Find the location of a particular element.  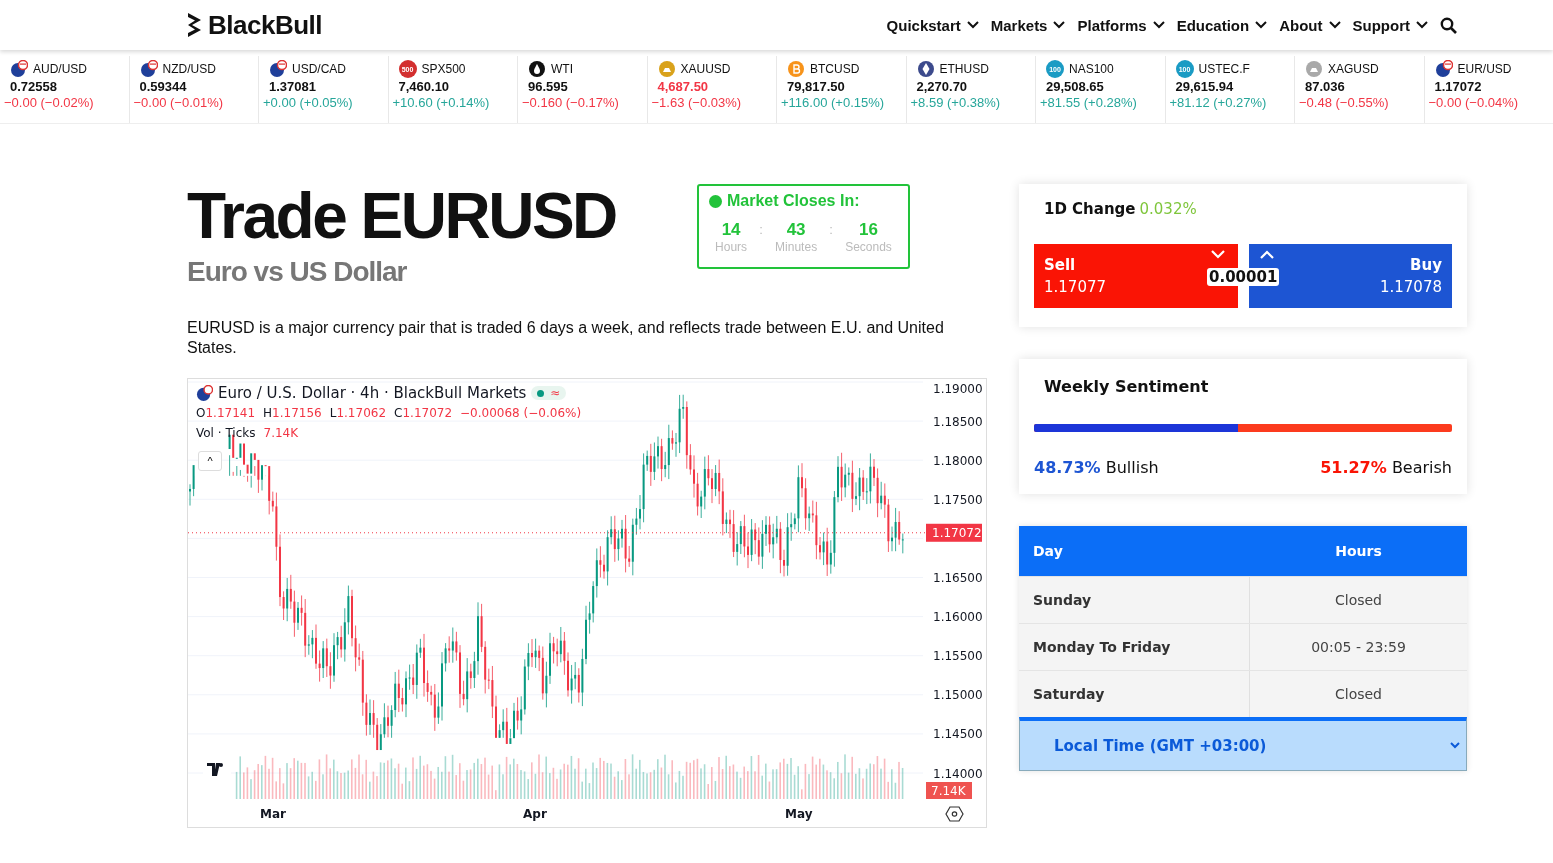

ticker-price: 96.595 is located at coordinates (548, 86).